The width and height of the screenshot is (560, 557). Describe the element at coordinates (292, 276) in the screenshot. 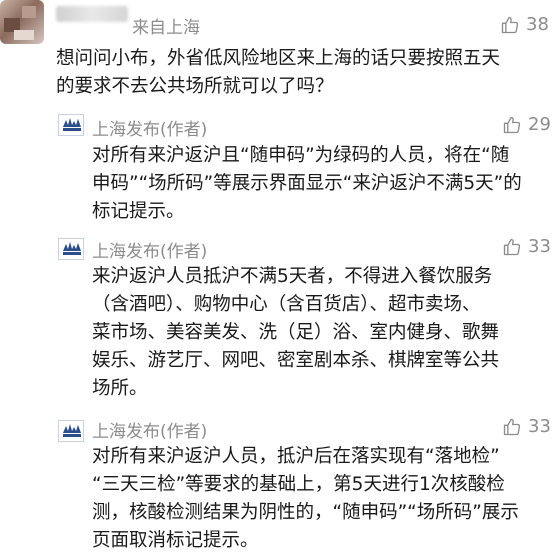

I see `reply-text-line: 来沪返沪人员抵沪不满5天者，不得进入餐饮服务` at that location.